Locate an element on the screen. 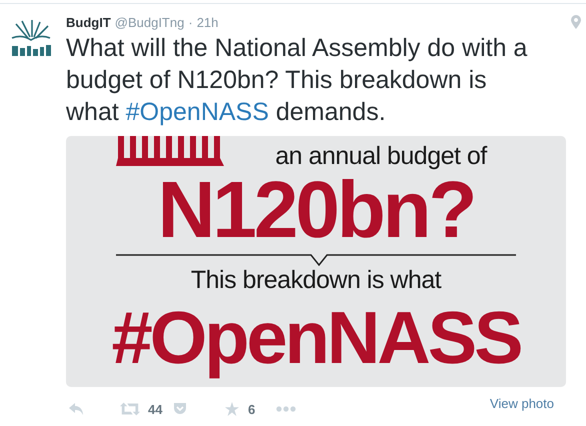 The height and width of the screenshot is (426, 586). view-photo-link: View photo is located at coordinates (522, 403).